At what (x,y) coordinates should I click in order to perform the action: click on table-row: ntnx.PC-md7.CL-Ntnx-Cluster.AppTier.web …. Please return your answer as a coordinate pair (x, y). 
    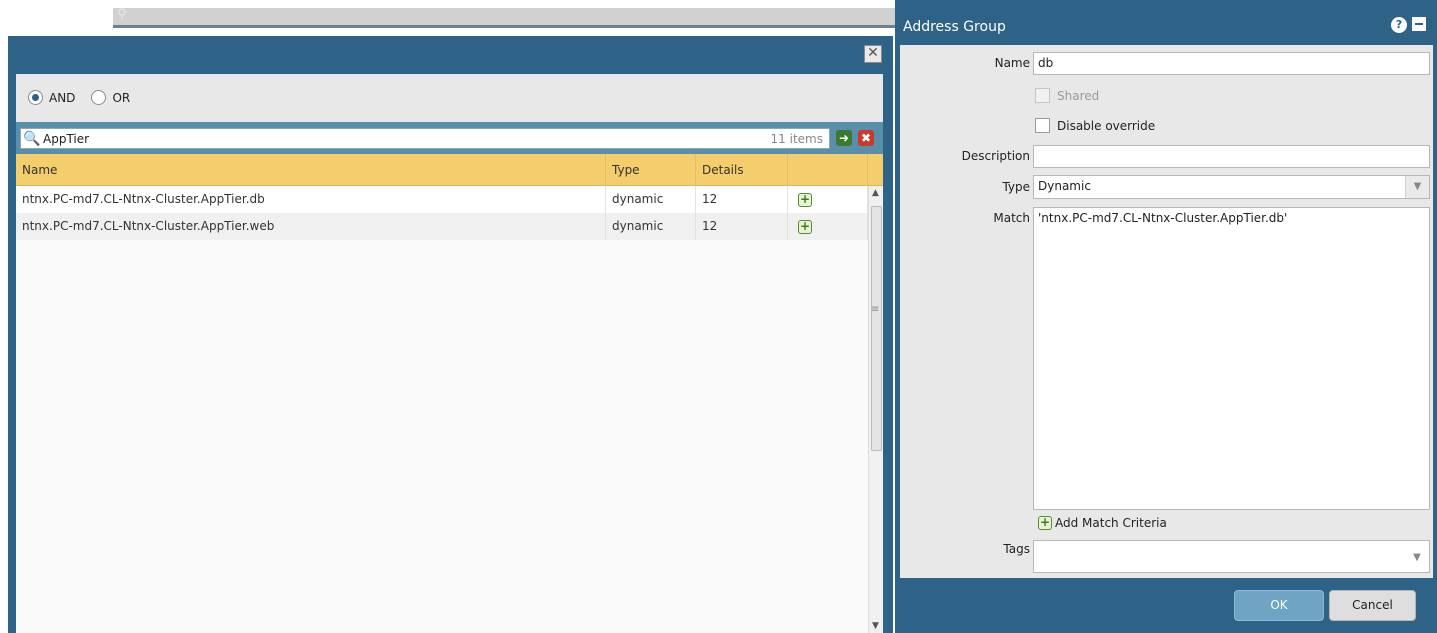
    Looking at the image, I should click on (442, 226).